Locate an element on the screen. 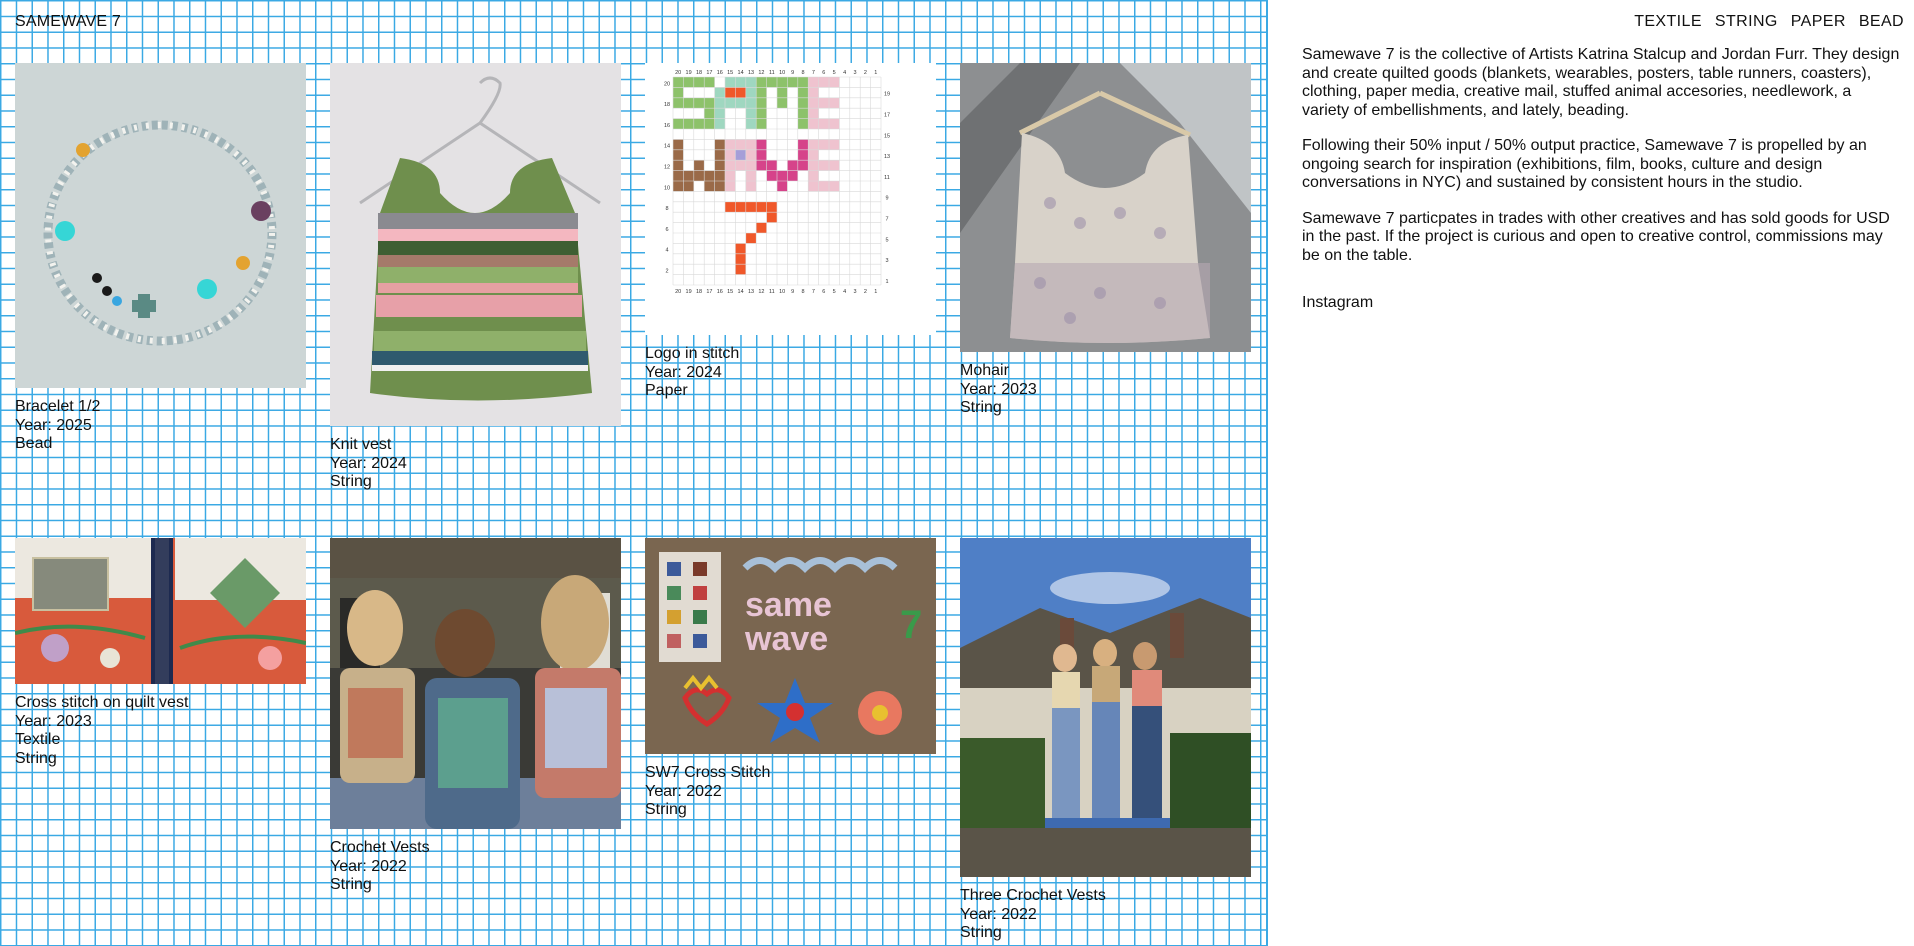  item-caption: Knit vest Year: 2024 String is located at coordinates (475, 464).